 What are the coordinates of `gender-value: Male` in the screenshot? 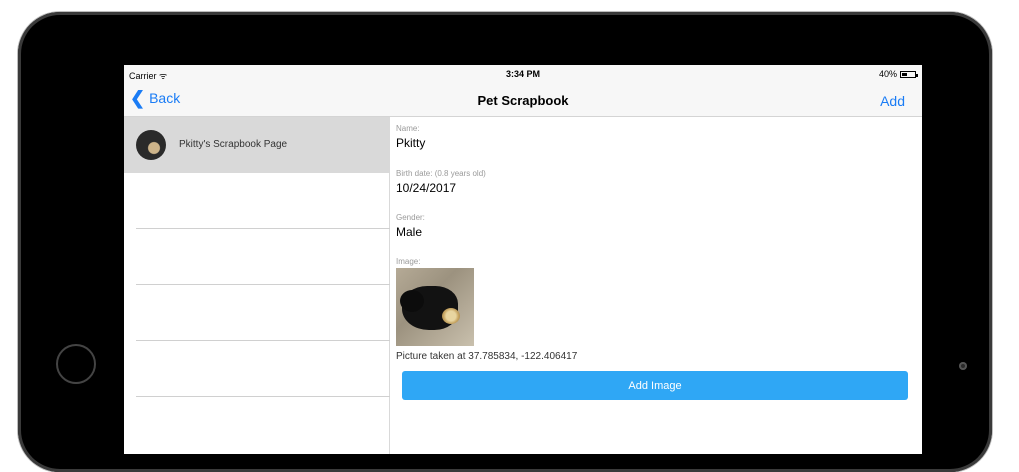 It's located at (409, 232).